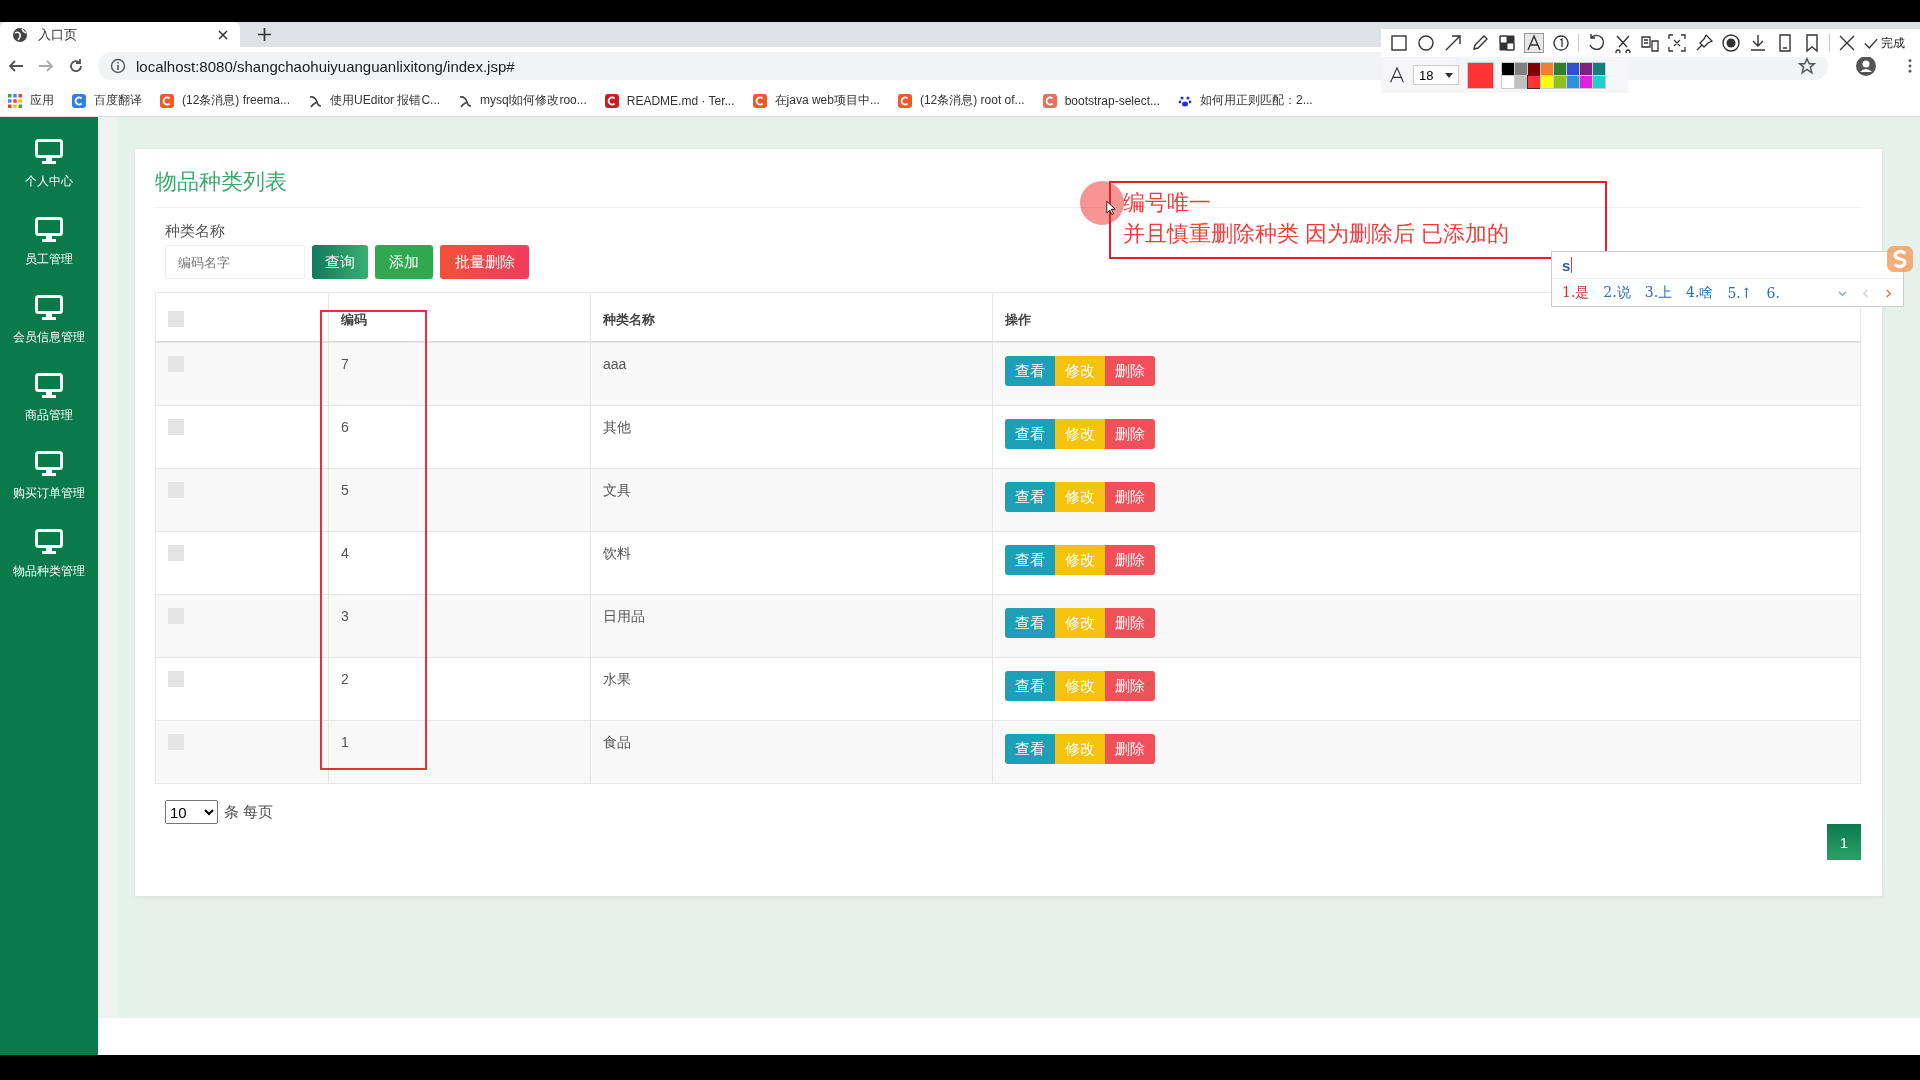 The width and height of the screenshot is (1920, 1080). I want to click on pin-tool-icon, so click(1704, 43).